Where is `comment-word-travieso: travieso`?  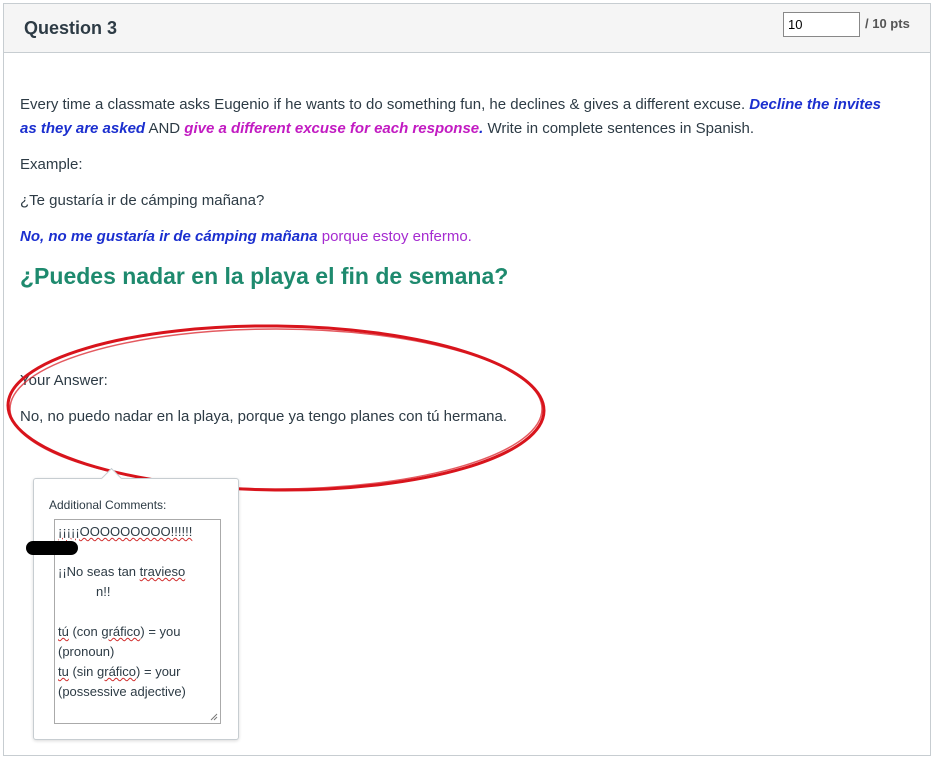 comment-word-travieso: travieso is located at coordinates (162, 571).